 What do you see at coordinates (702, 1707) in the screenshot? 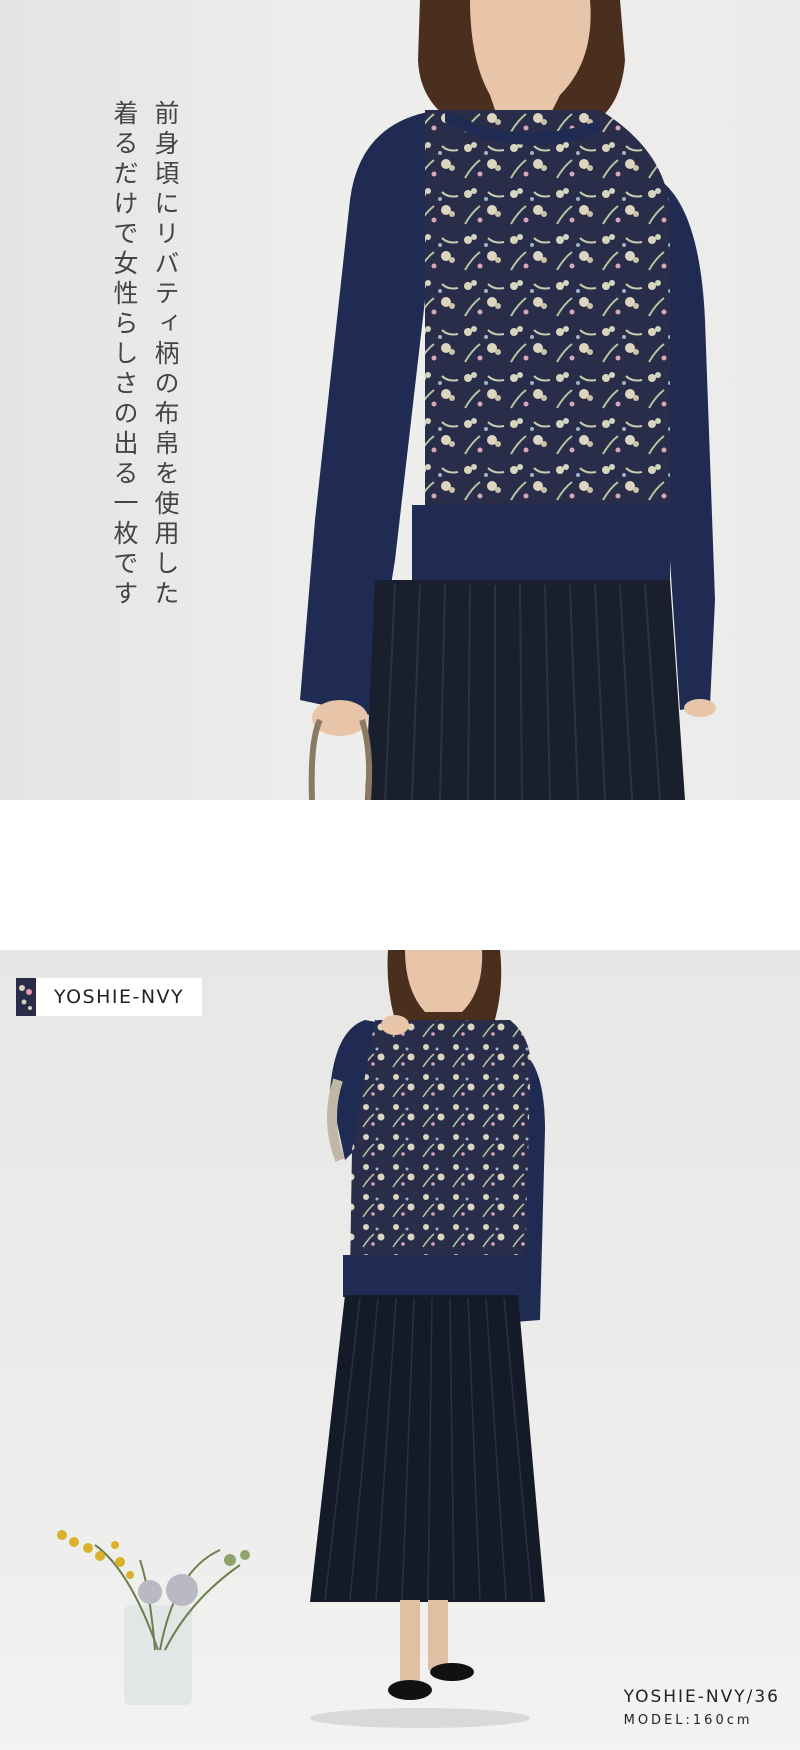
I see `model-caption: YOSHIE-NVY/36 MODEL:160cm` at bounding box center [702, 1707].